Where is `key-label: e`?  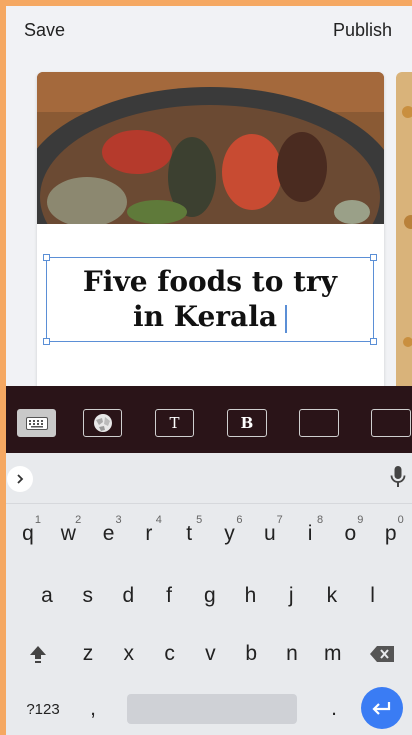 key-label: e is located at coordinates (108, 533).